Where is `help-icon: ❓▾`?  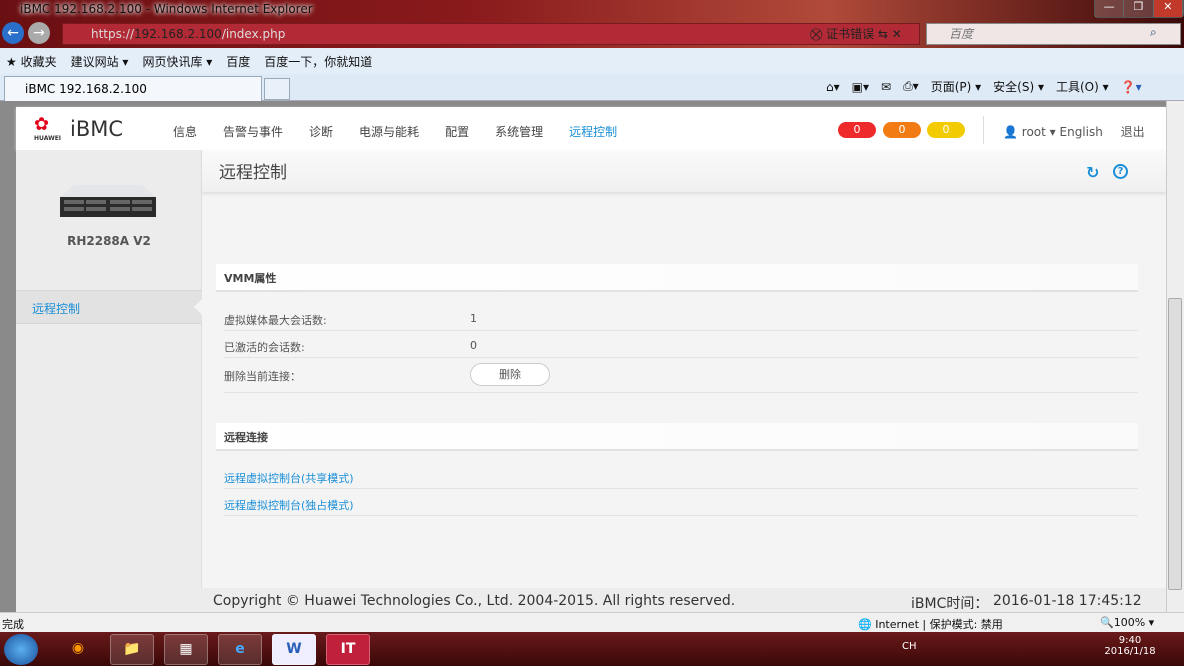 help-icon: ❓▾ is located at coordinates (1131, 87).